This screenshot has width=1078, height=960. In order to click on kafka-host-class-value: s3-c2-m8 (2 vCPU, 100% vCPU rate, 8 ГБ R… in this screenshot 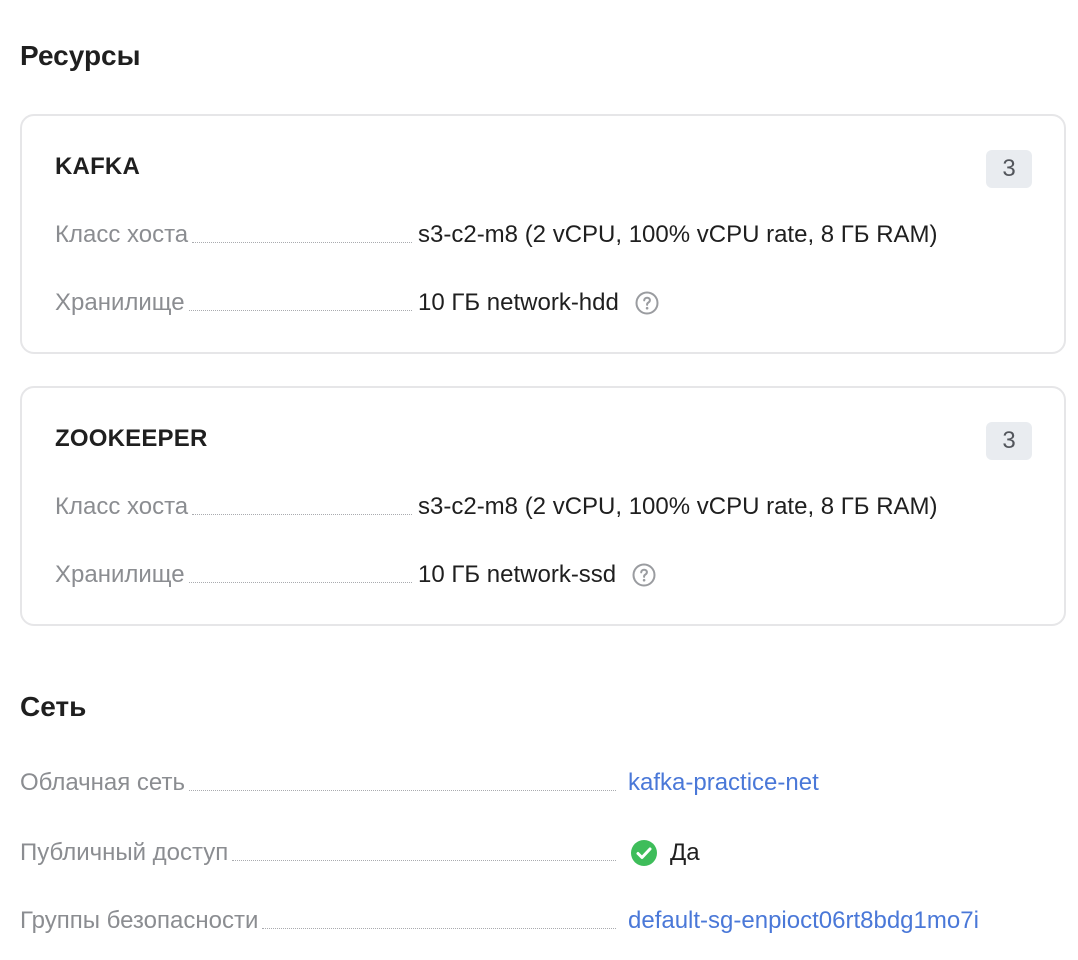, I will do `click(678, 234)`.